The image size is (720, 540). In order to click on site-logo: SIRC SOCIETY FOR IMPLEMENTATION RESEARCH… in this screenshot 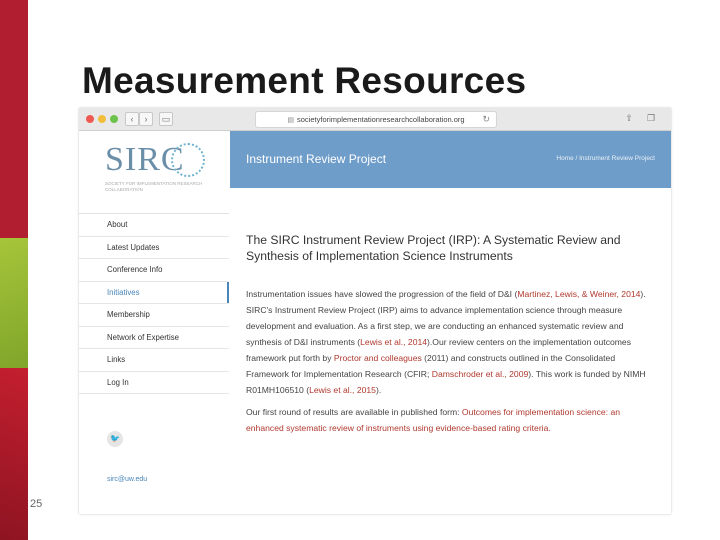, I will do `click(160, 174)`.